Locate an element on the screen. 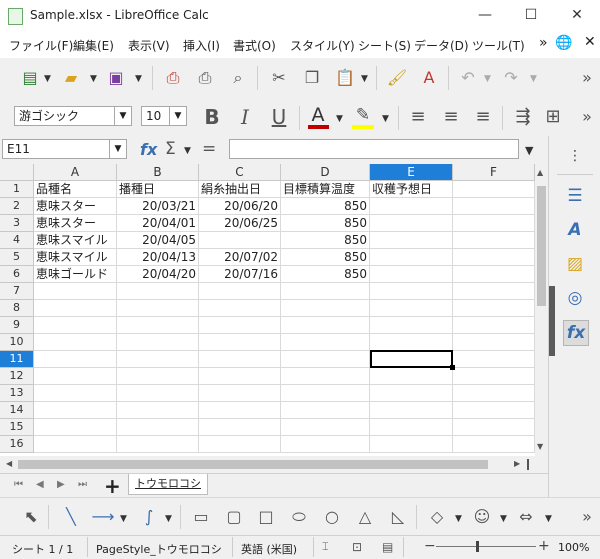 The width and height of the screenshot is (600, 559). cell-c8 is located at coordinates (240, 308).